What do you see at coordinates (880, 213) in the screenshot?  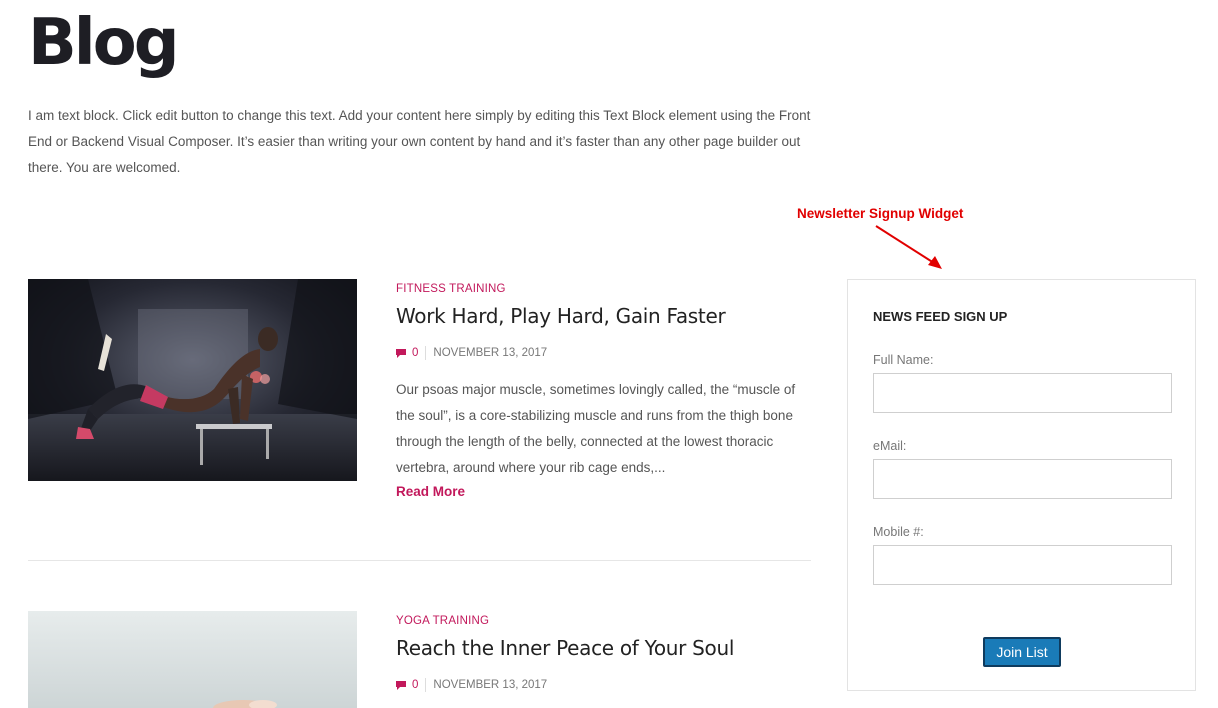 I see `annotation-label: Newsletter Signup Widget` at bounding box center [880, 213].